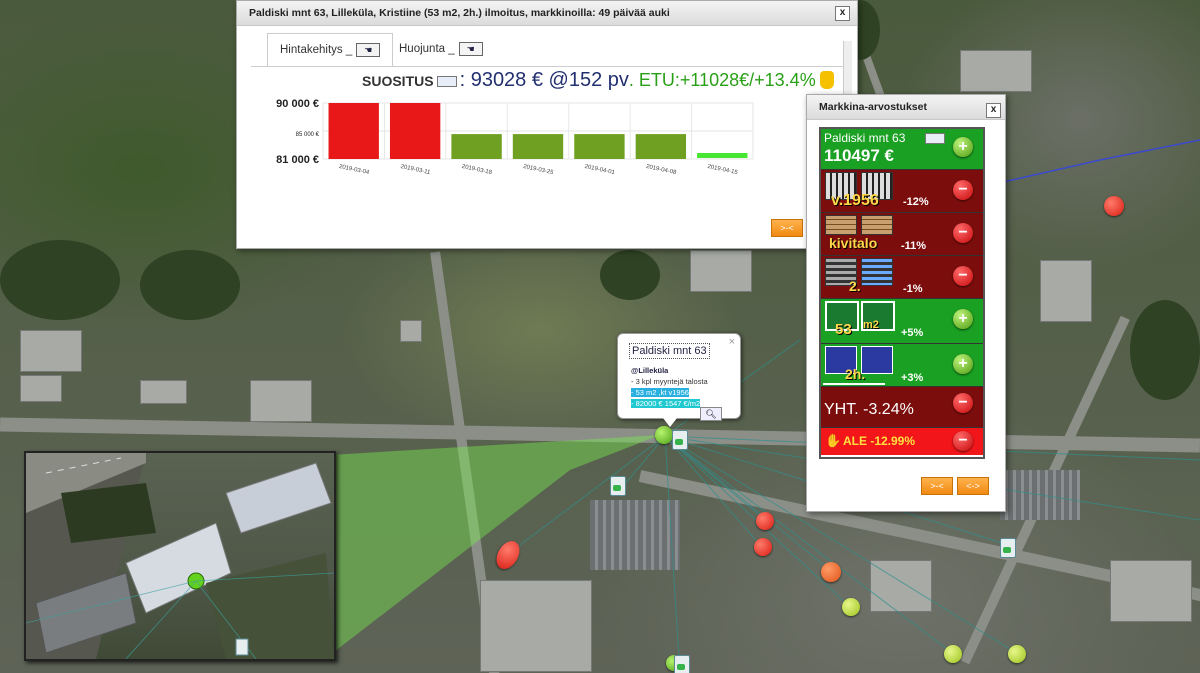  Describe the element at coordinates (902, 234) in the screenshot. I see `valuation-row-material: kivitalo -11% −` at that location.